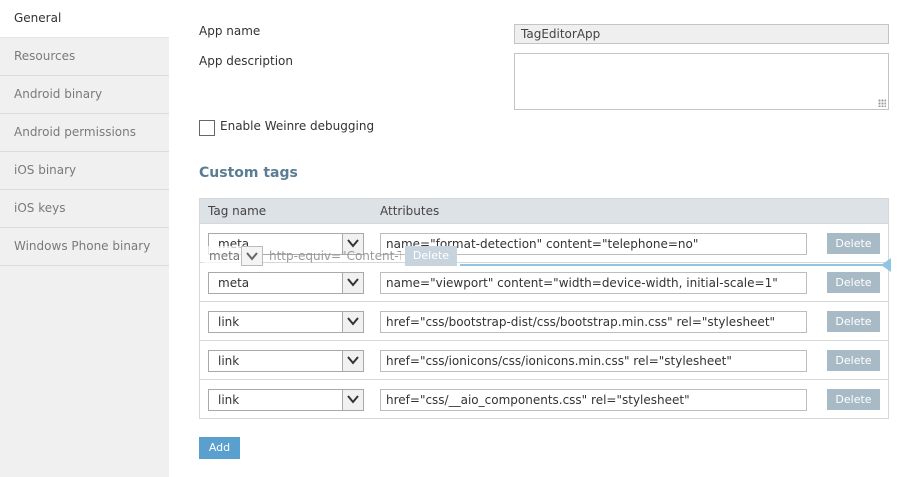 This screenshot has width=917, height=477. Describe the element at coordinates (286, 283) in the screenshot. I see `tag-name-select: meta` at that location.